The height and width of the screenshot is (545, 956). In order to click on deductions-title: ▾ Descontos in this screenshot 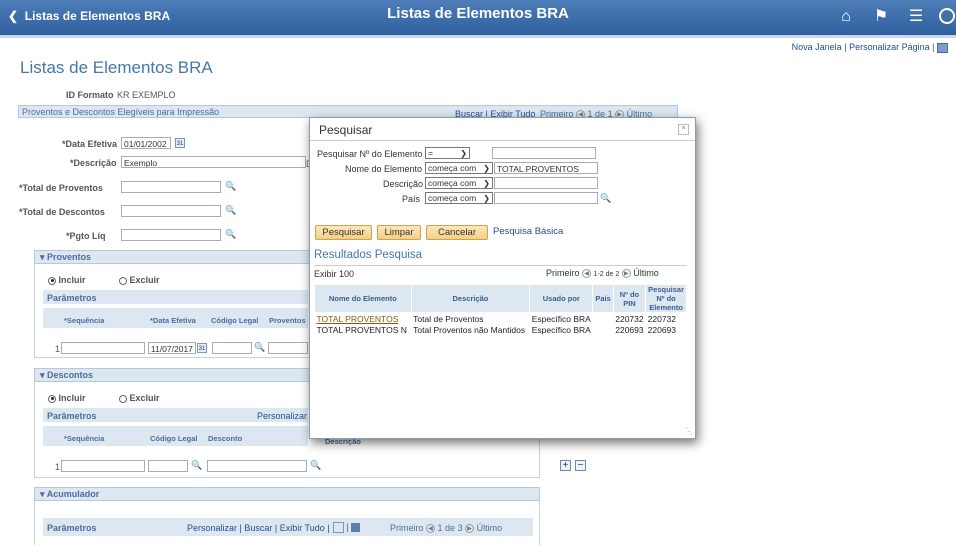, I will do `click(67, 375)`.